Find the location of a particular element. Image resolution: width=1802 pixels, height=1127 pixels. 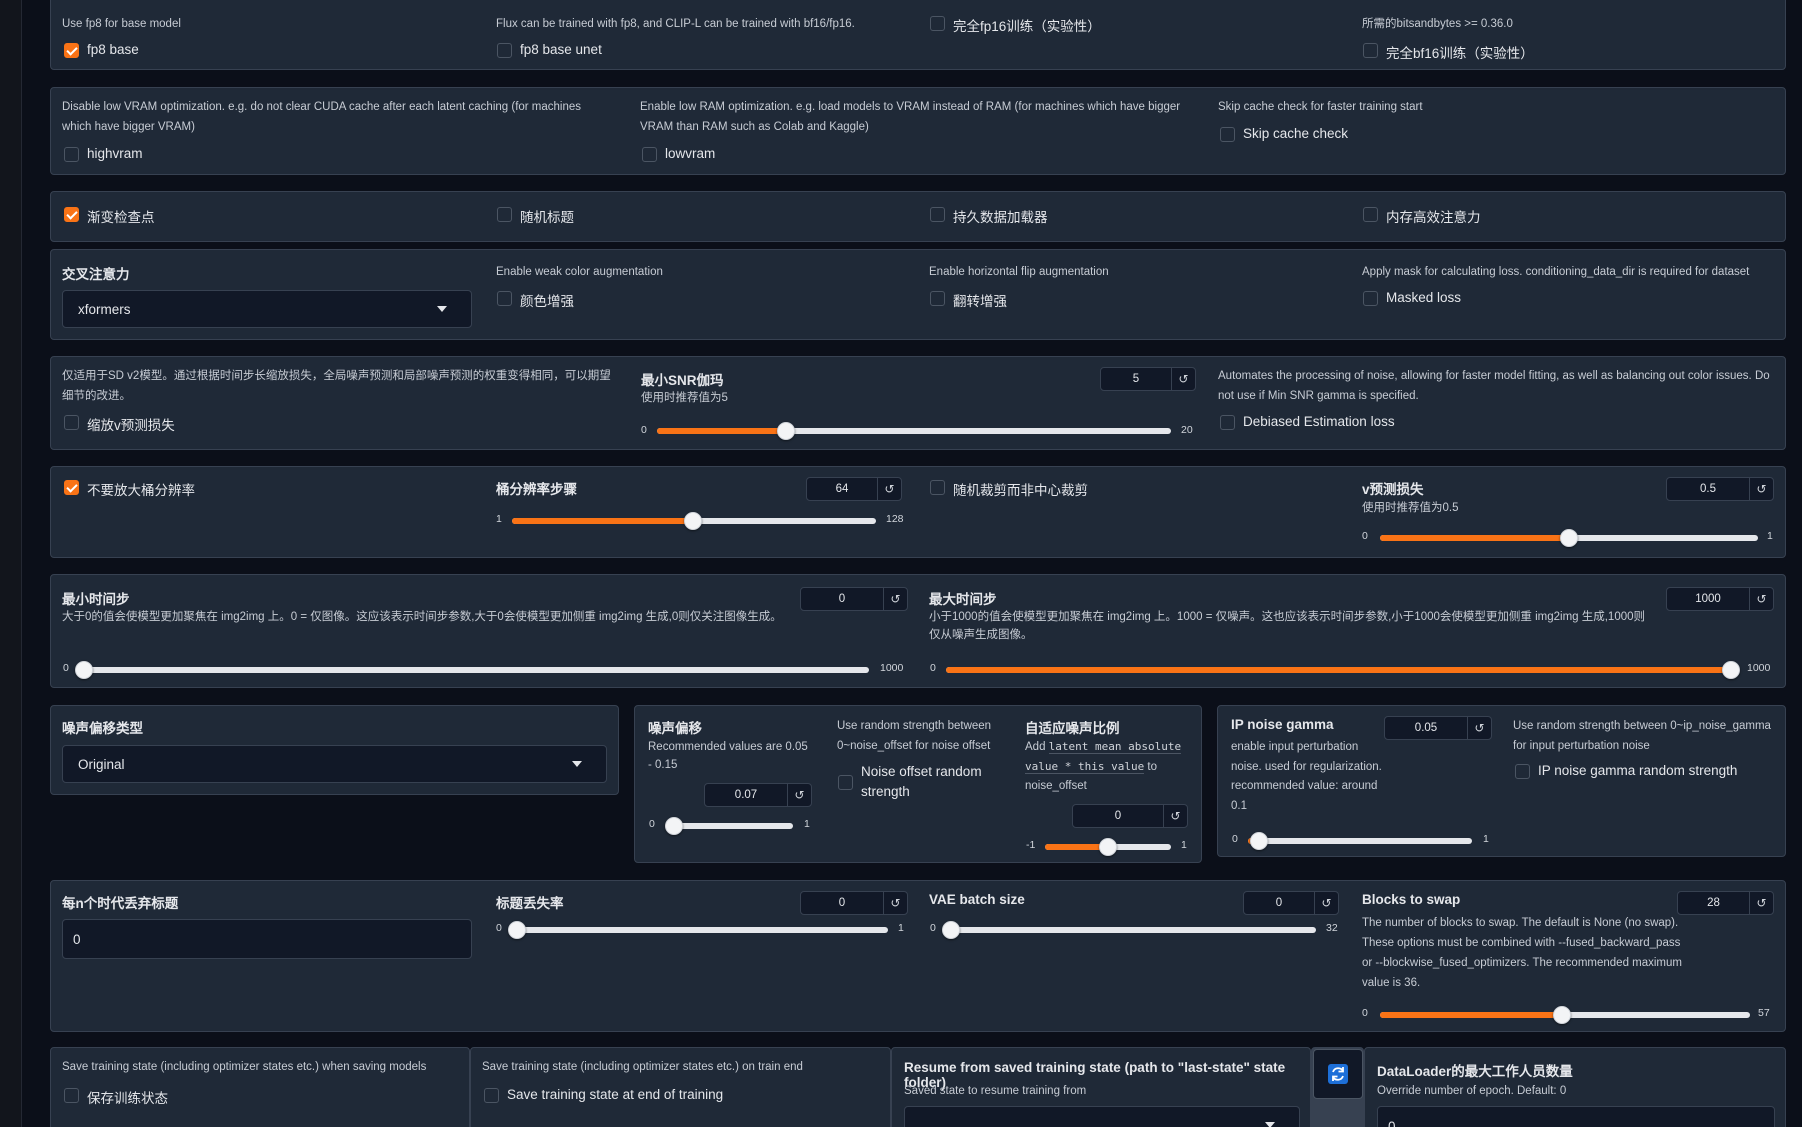

full-fp16-checkbox is located at coordinates (937, 23).